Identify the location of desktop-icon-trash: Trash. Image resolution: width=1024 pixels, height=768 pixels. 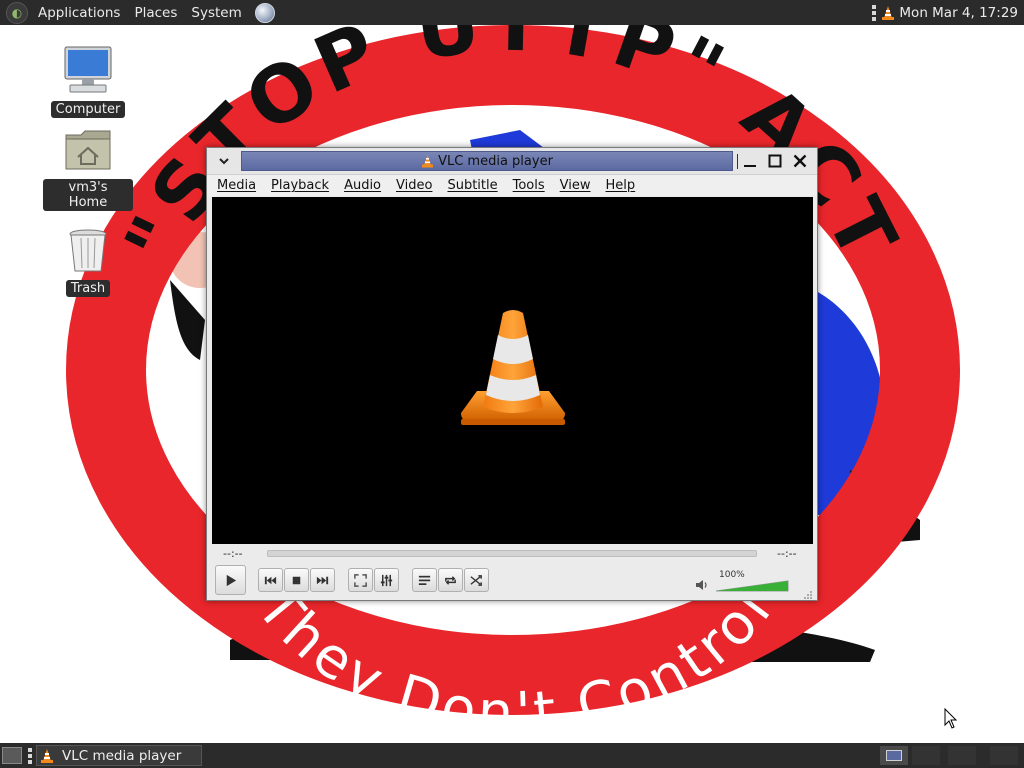
(88, 262).